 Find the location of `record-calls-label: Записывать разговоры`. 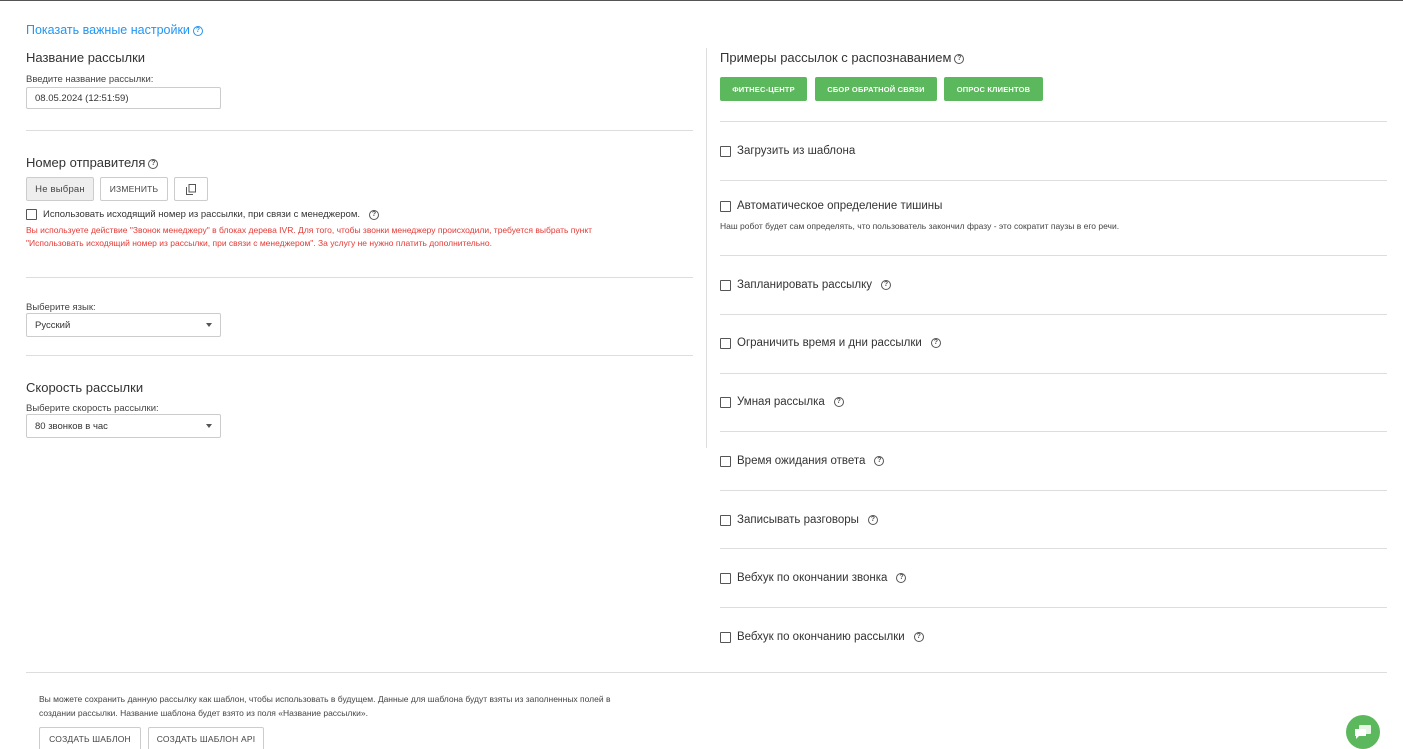

record-calls-label: Записывать разговоры is located at coordinates (798, 520).